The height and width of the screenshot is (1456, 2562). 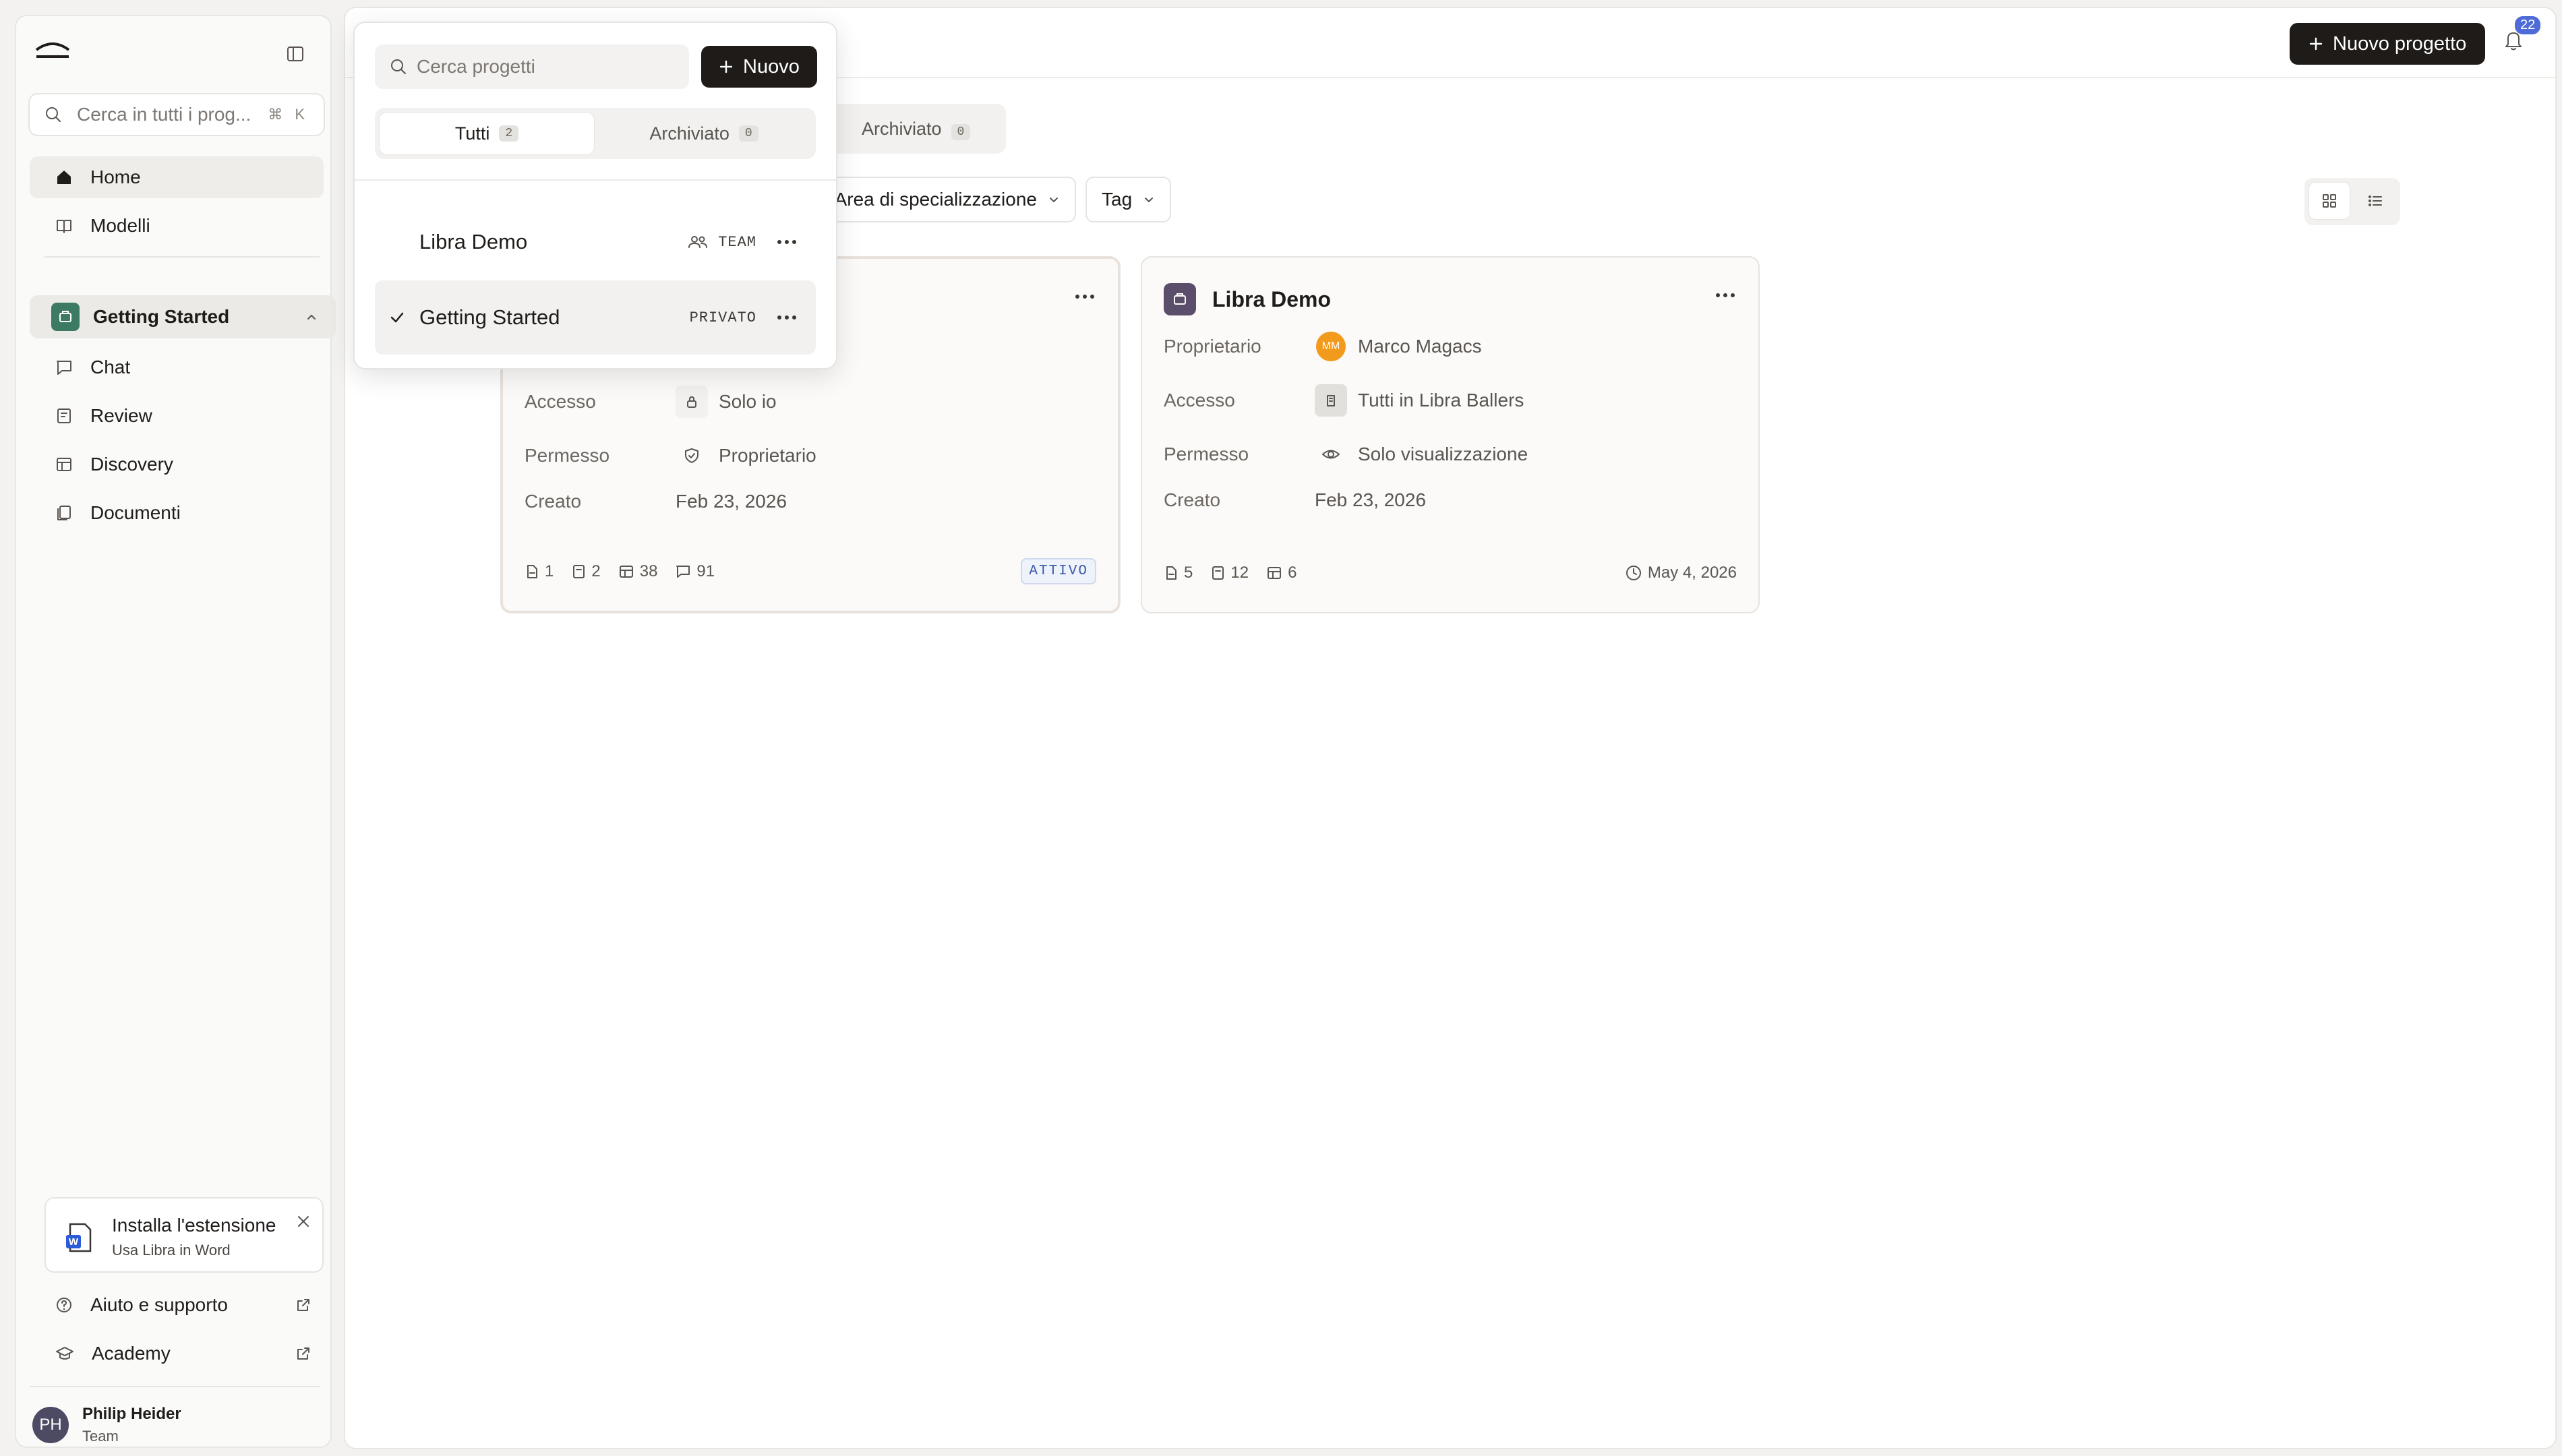 I want to click on stat-reviews: 12, so click(x=1239, y=573).